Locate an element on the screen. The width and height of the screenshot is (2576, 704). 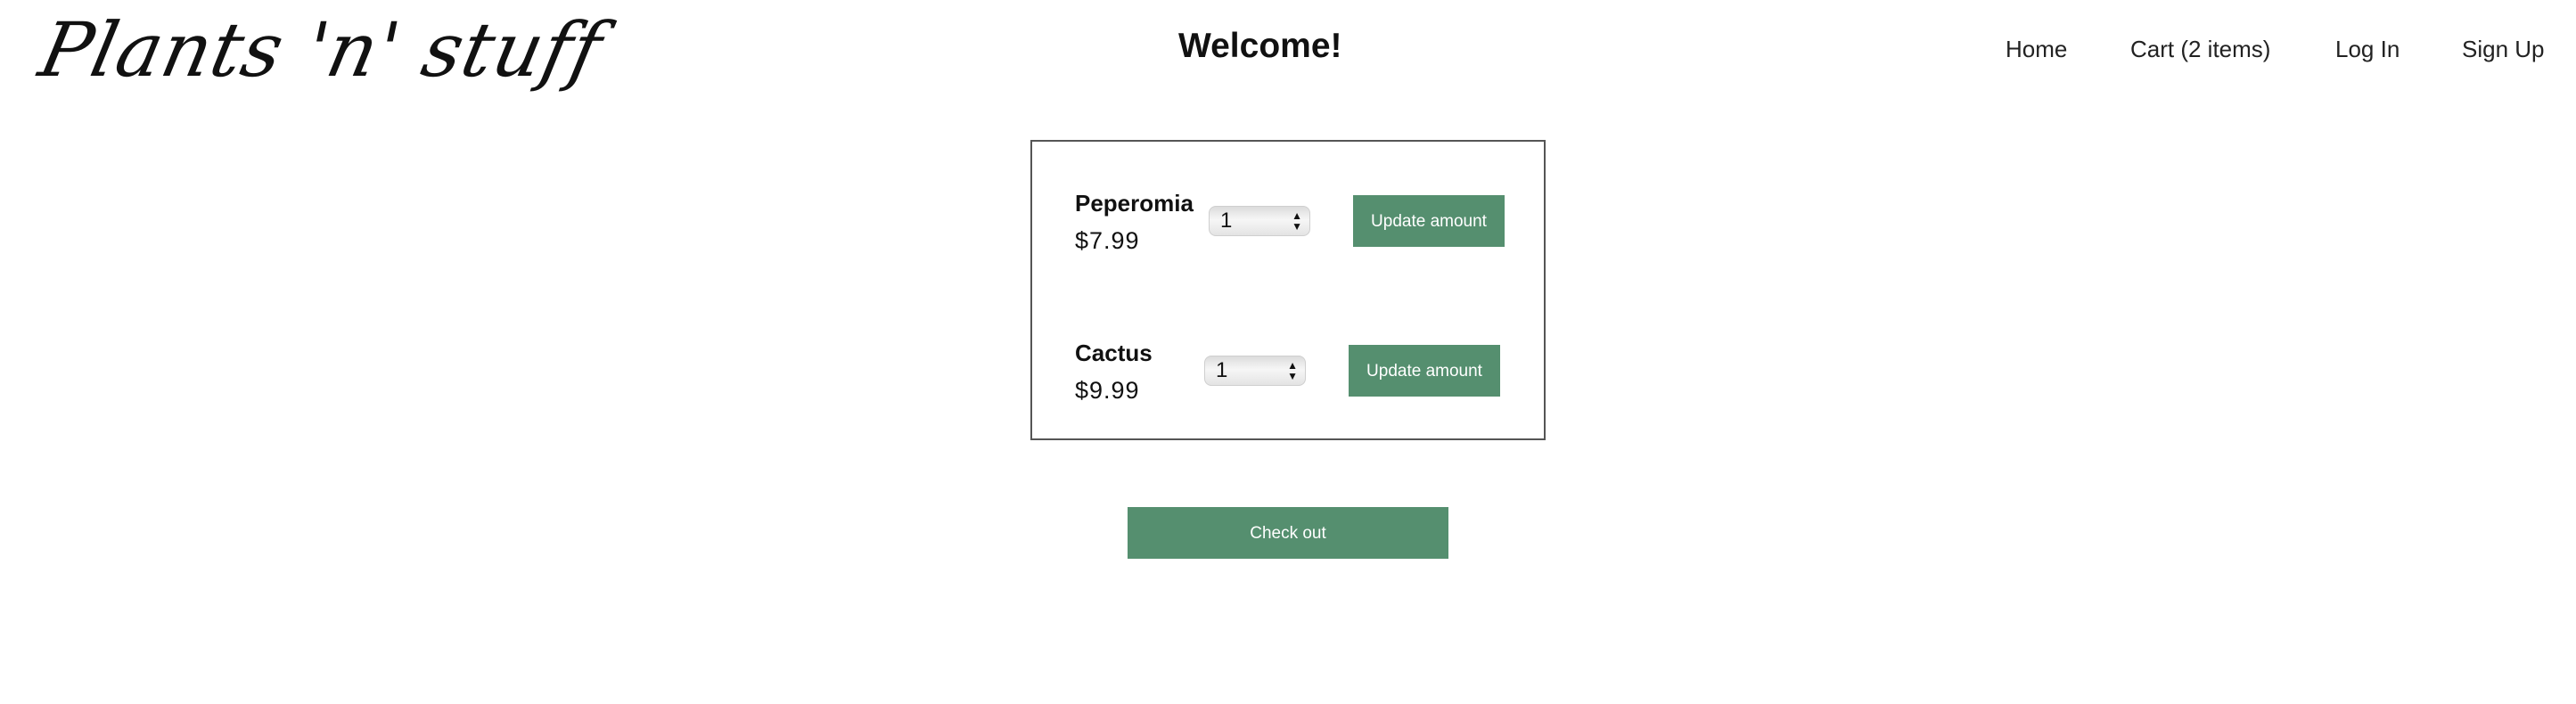
nav-login-link: Log In is located at coordinates (2367, 49).